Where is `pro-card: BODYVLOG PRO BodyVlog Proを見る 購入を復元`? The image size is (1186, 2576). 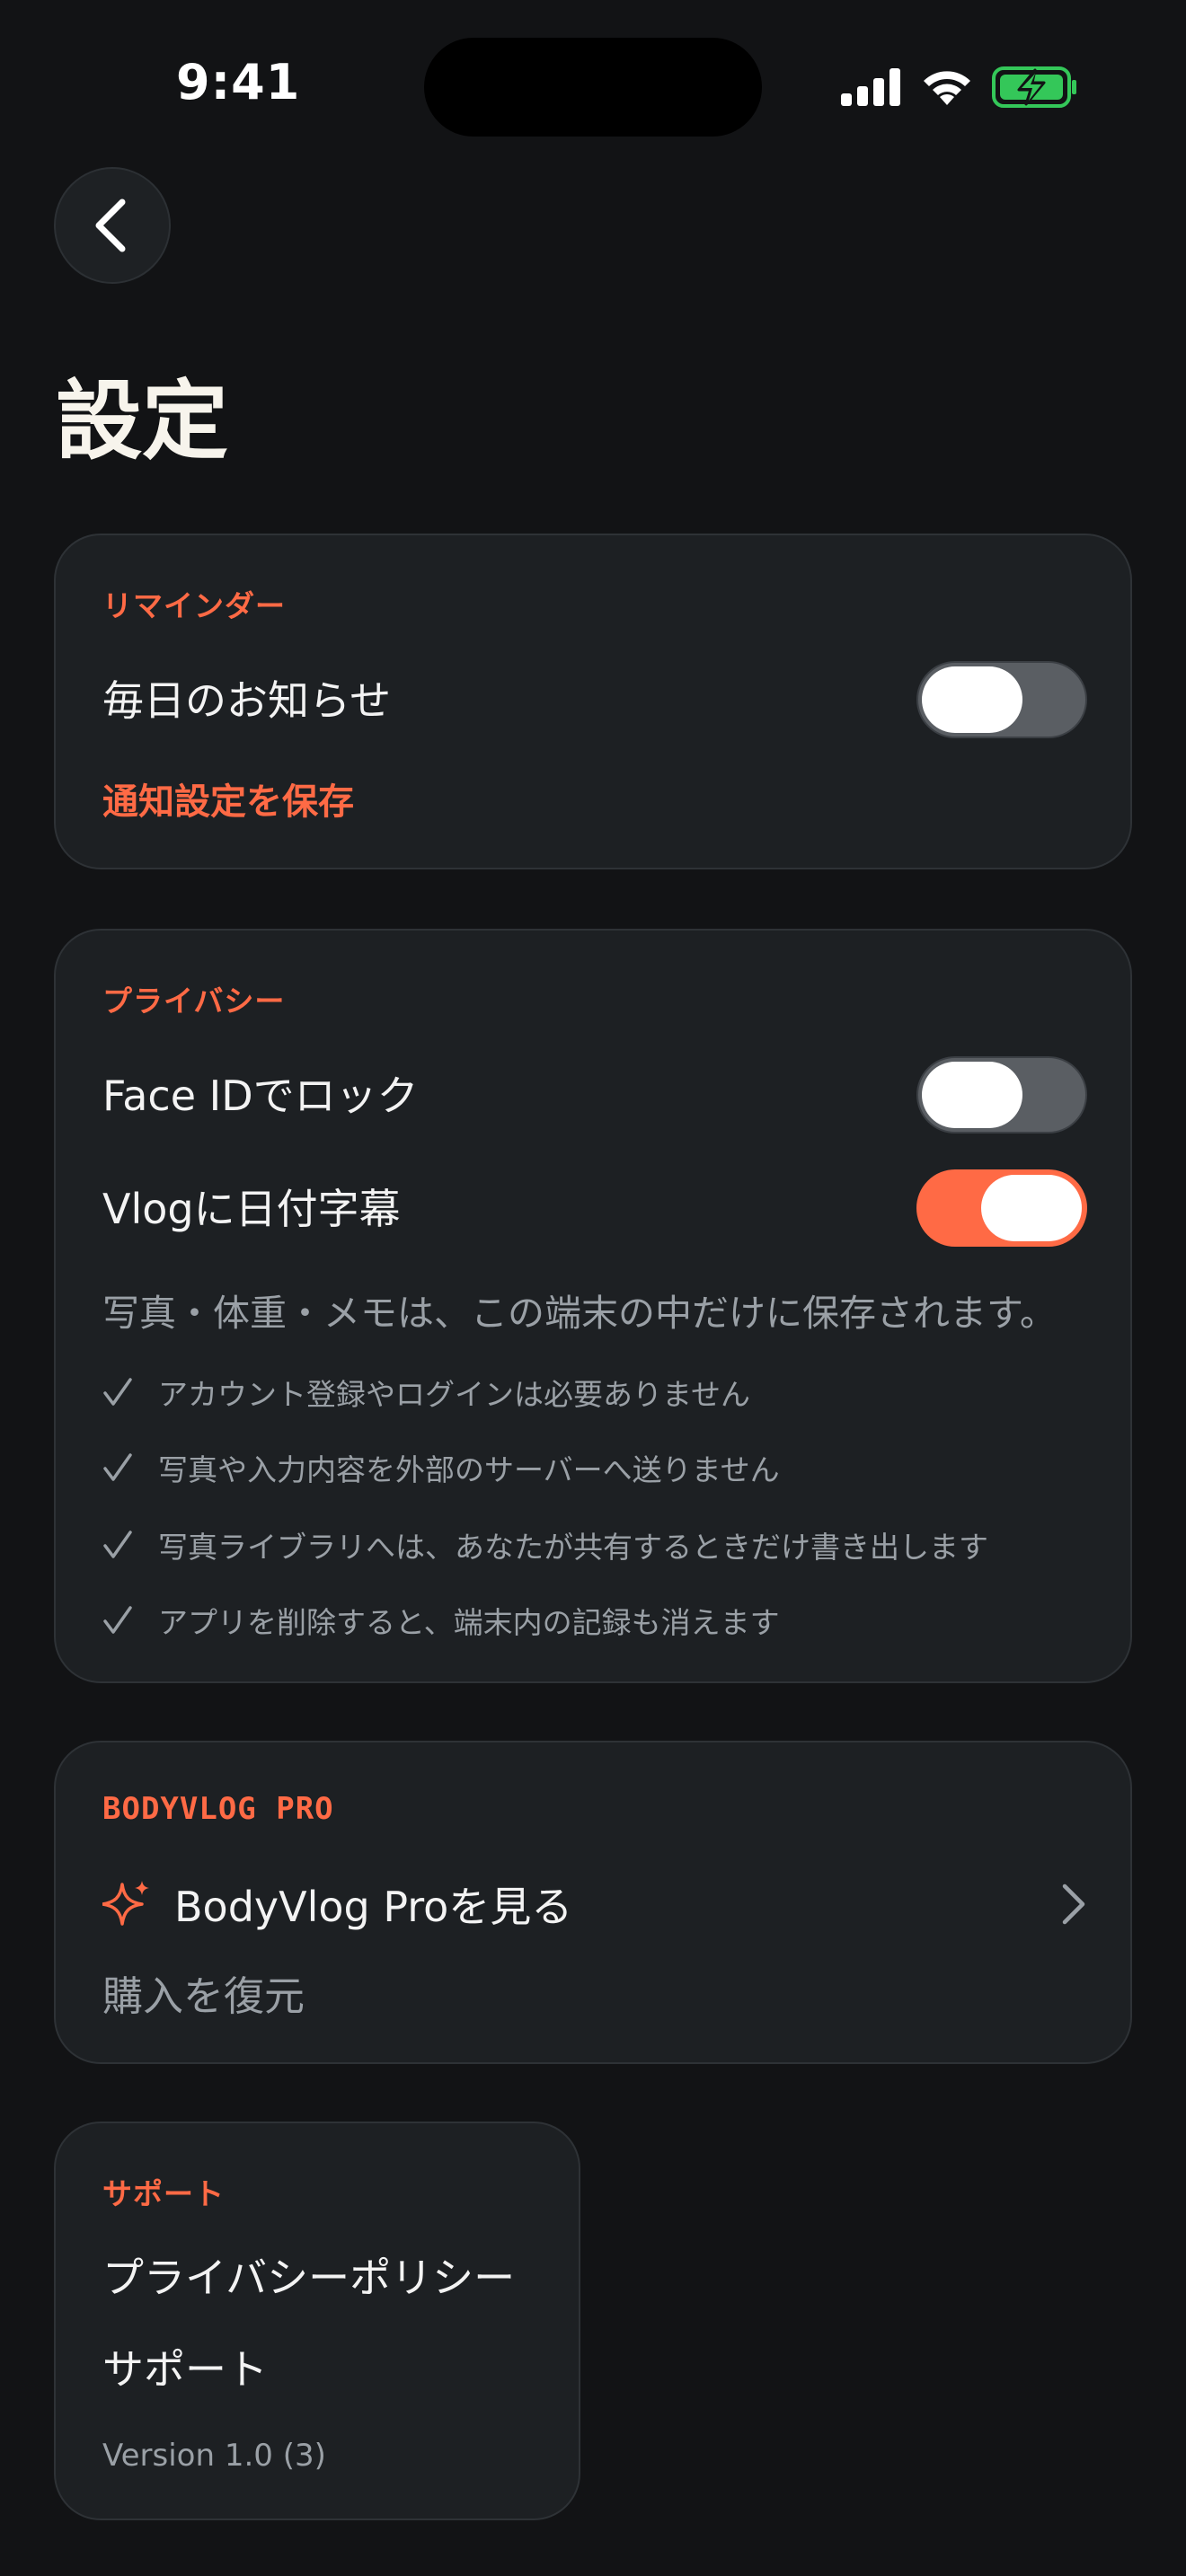
pro-card: BODYVLOG PRO BodyVlog Proを見る 購入を復元 is located at coordinates (593, 1902).